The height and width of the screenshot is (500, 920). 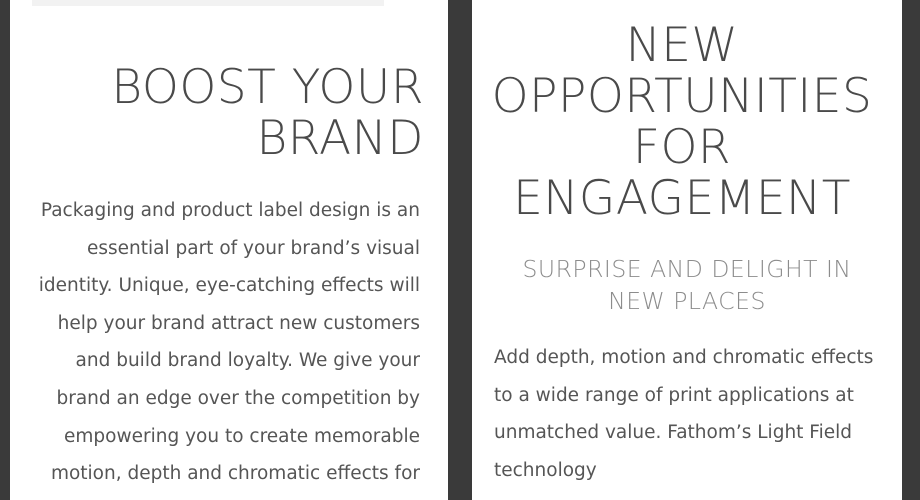 What do you see at coordinates (267, 113) in the screenshot?
I see `card-headline: BOOST YOUR BRAND` at bounding box center [267, 113].